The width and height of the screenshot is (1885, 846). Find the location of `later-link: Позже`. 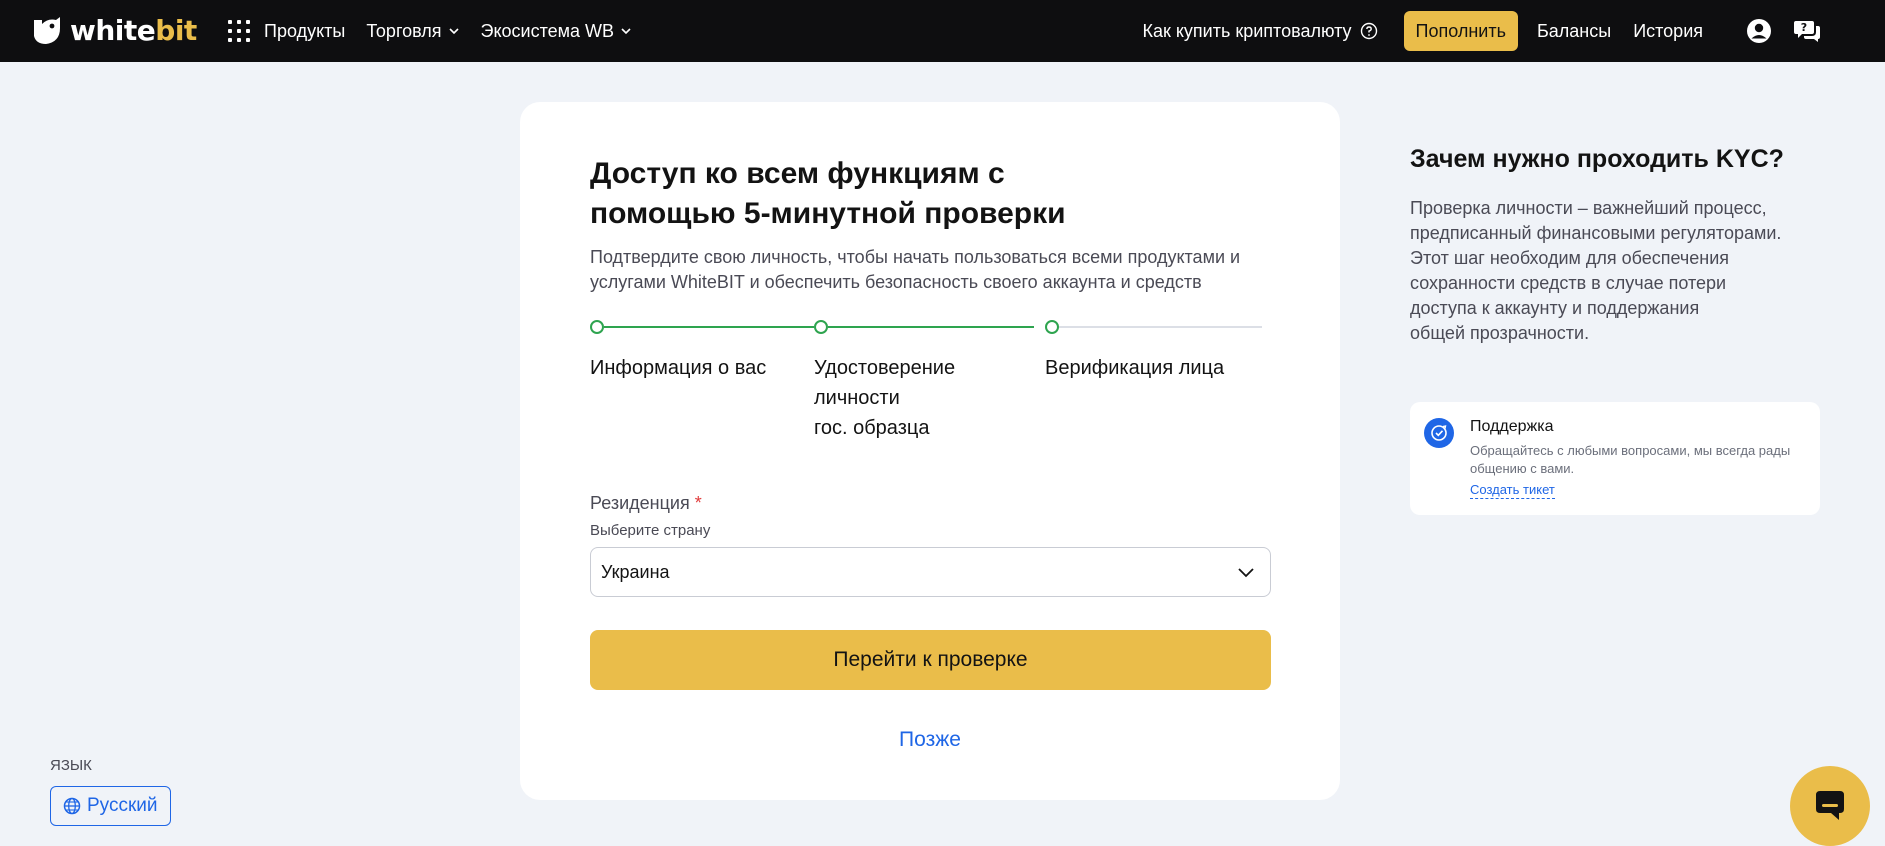

later-link: Позже is located at coordinates (930, 740).